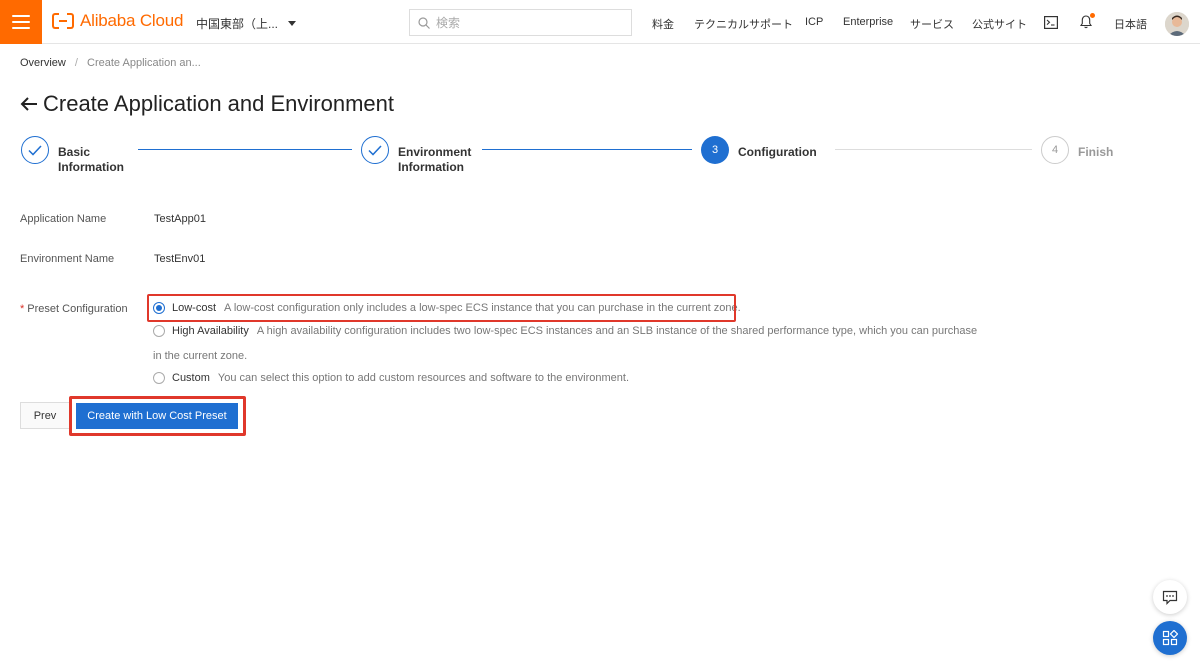  I want to click on search-icon, so click(424, 22).